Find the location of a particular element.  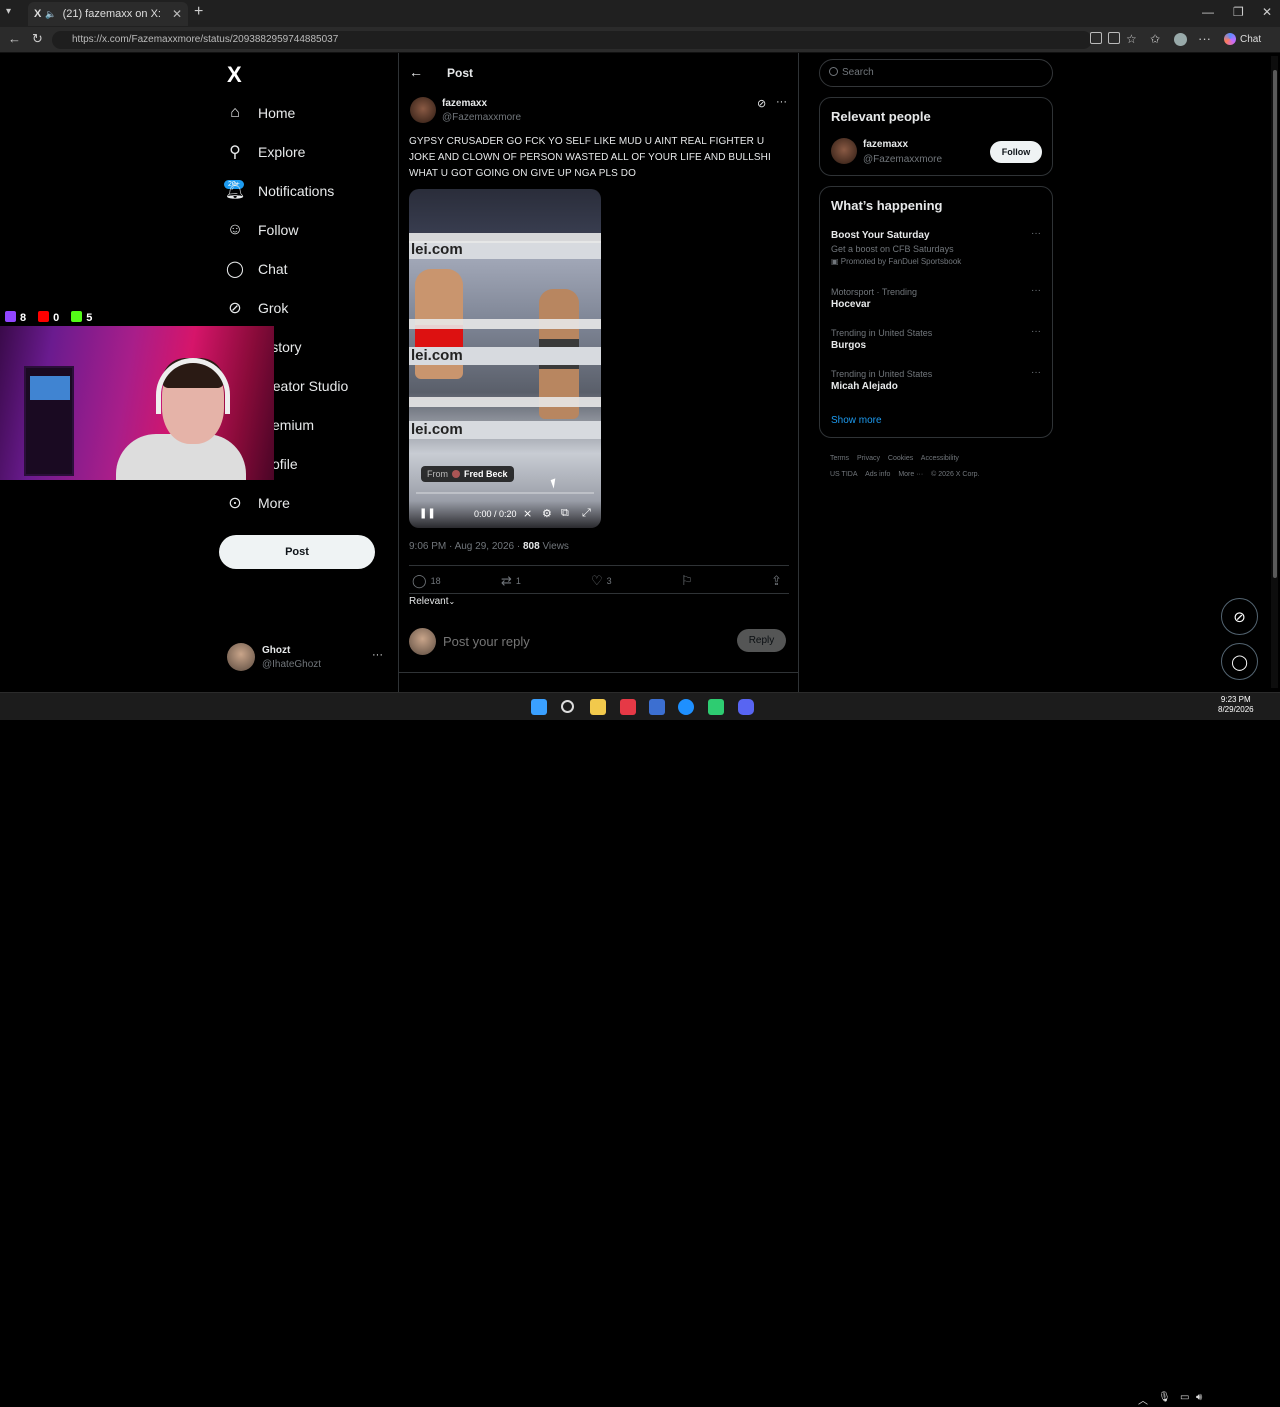

nav-more: ⊙ More is located at coordinates (258, 503).